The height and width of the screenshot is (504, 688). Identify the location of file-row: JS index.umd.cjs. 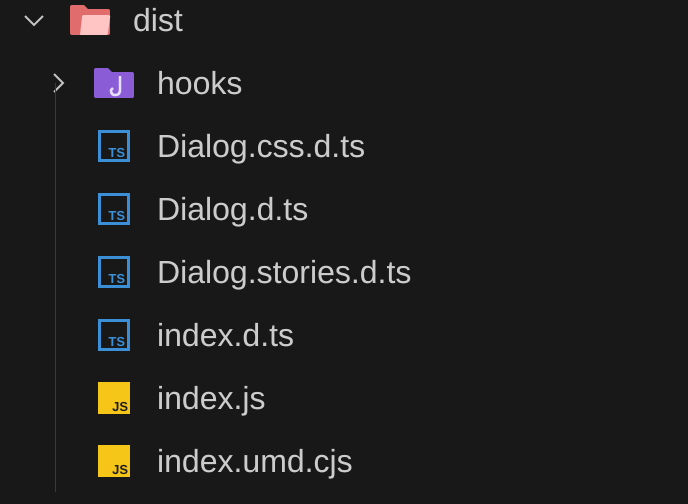
(344, 460).